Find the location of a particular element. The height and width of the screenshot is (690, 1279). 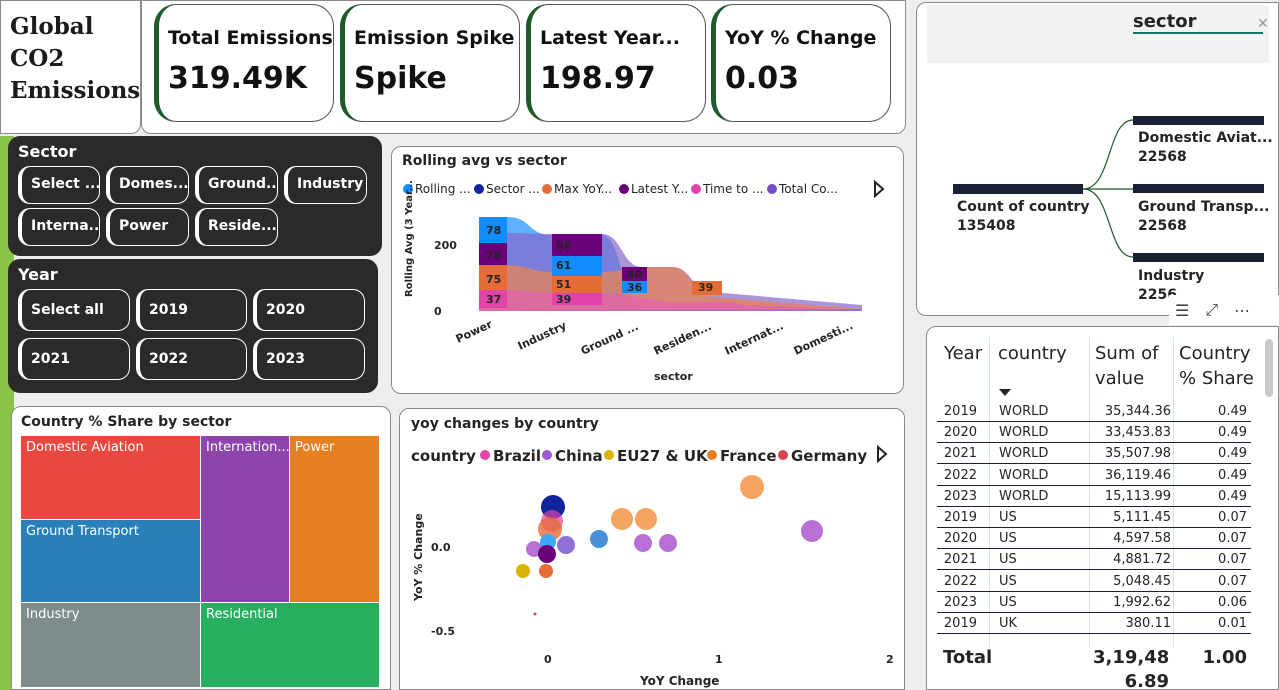

scatter-xtick-2: 2 is located at coordinates (890, 659).